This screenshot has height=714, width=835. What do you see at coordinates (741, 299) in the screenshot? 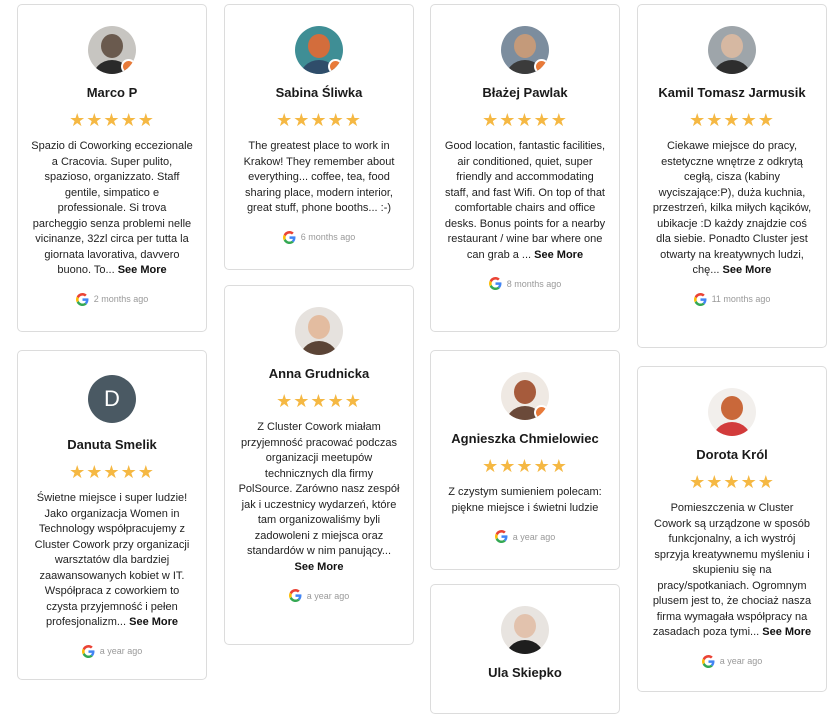
I see `review-time: 11 months ago` at bounding box center [741, 299].